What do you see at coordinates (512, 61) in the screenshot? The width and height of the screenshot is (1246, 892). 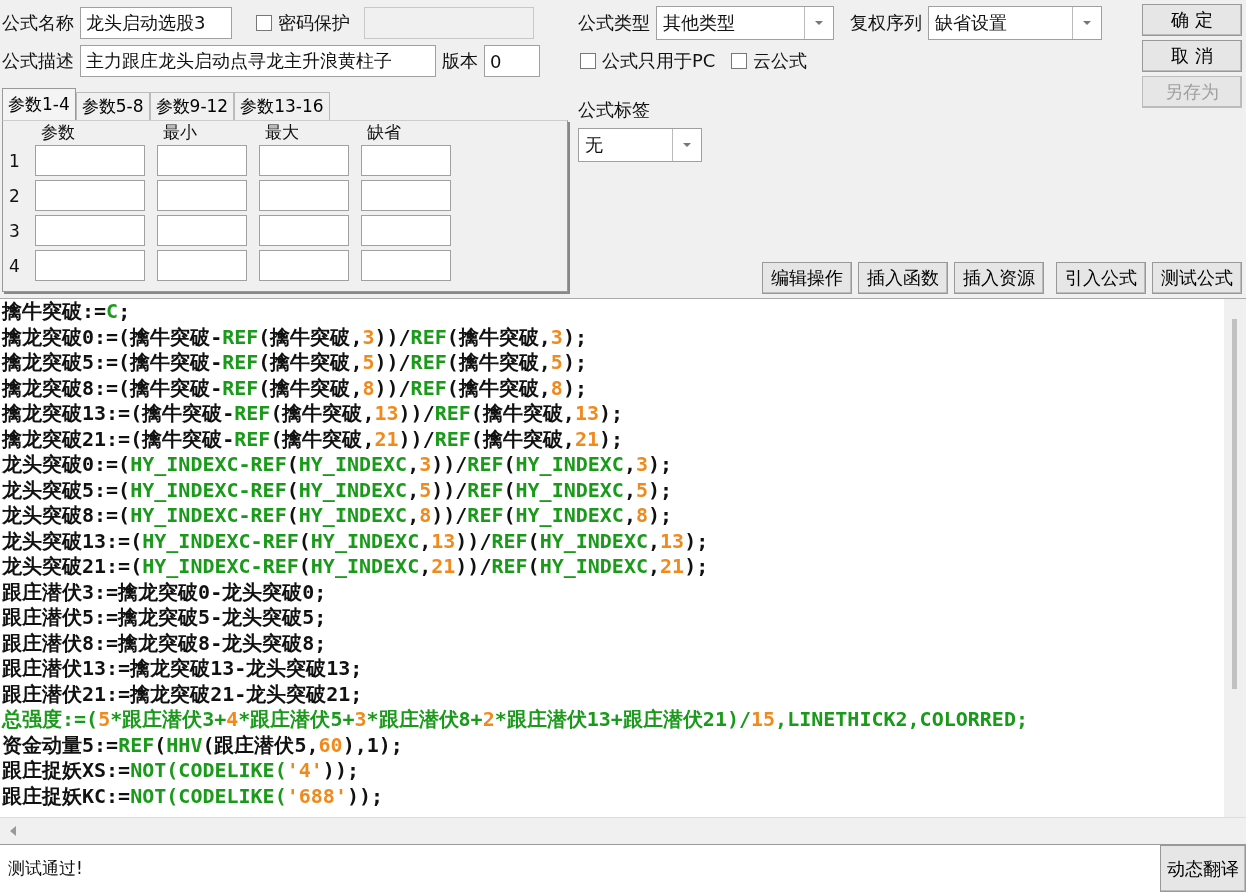 I see `version-field: 0` at bounding box center [512, 61].